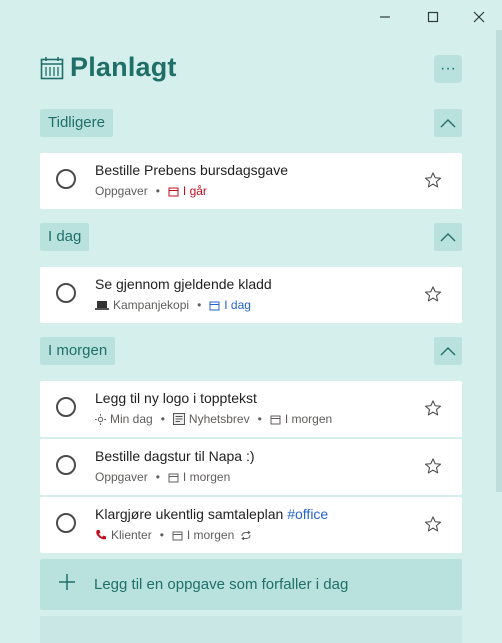 This screenshot has height=643, width=502. Describe the element at coordinates (151, 305) in the screenshot. I see `task-list-name: Kampanjekopi` at that location.